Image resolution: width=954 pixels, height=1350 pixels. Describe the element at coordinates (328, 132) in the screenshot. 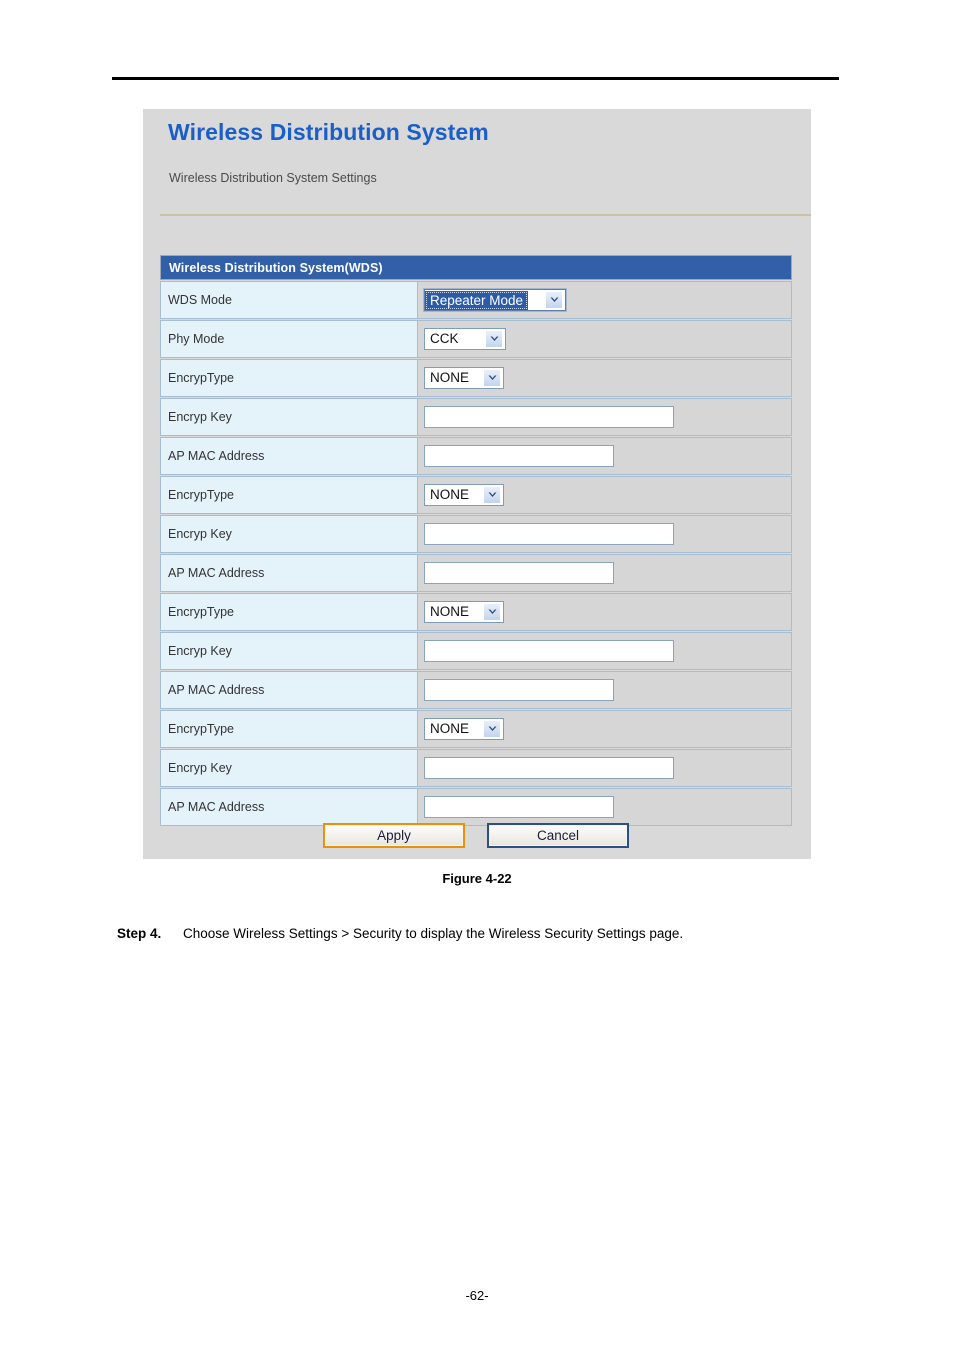

I see `page-title: Wireless Distribution System` at that location.